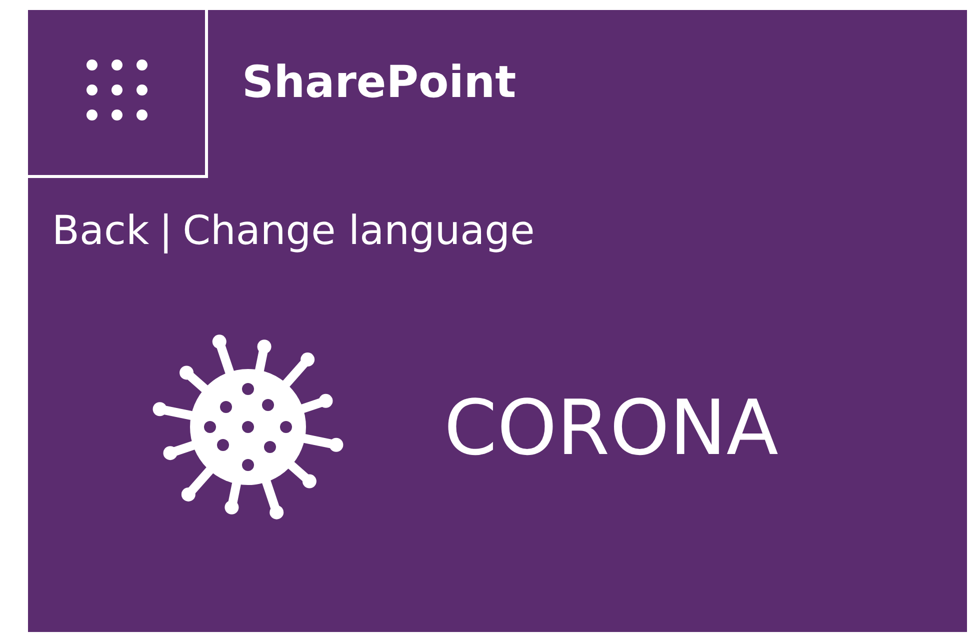  I want to click on banner-title: CORONA, so click(611, 427).